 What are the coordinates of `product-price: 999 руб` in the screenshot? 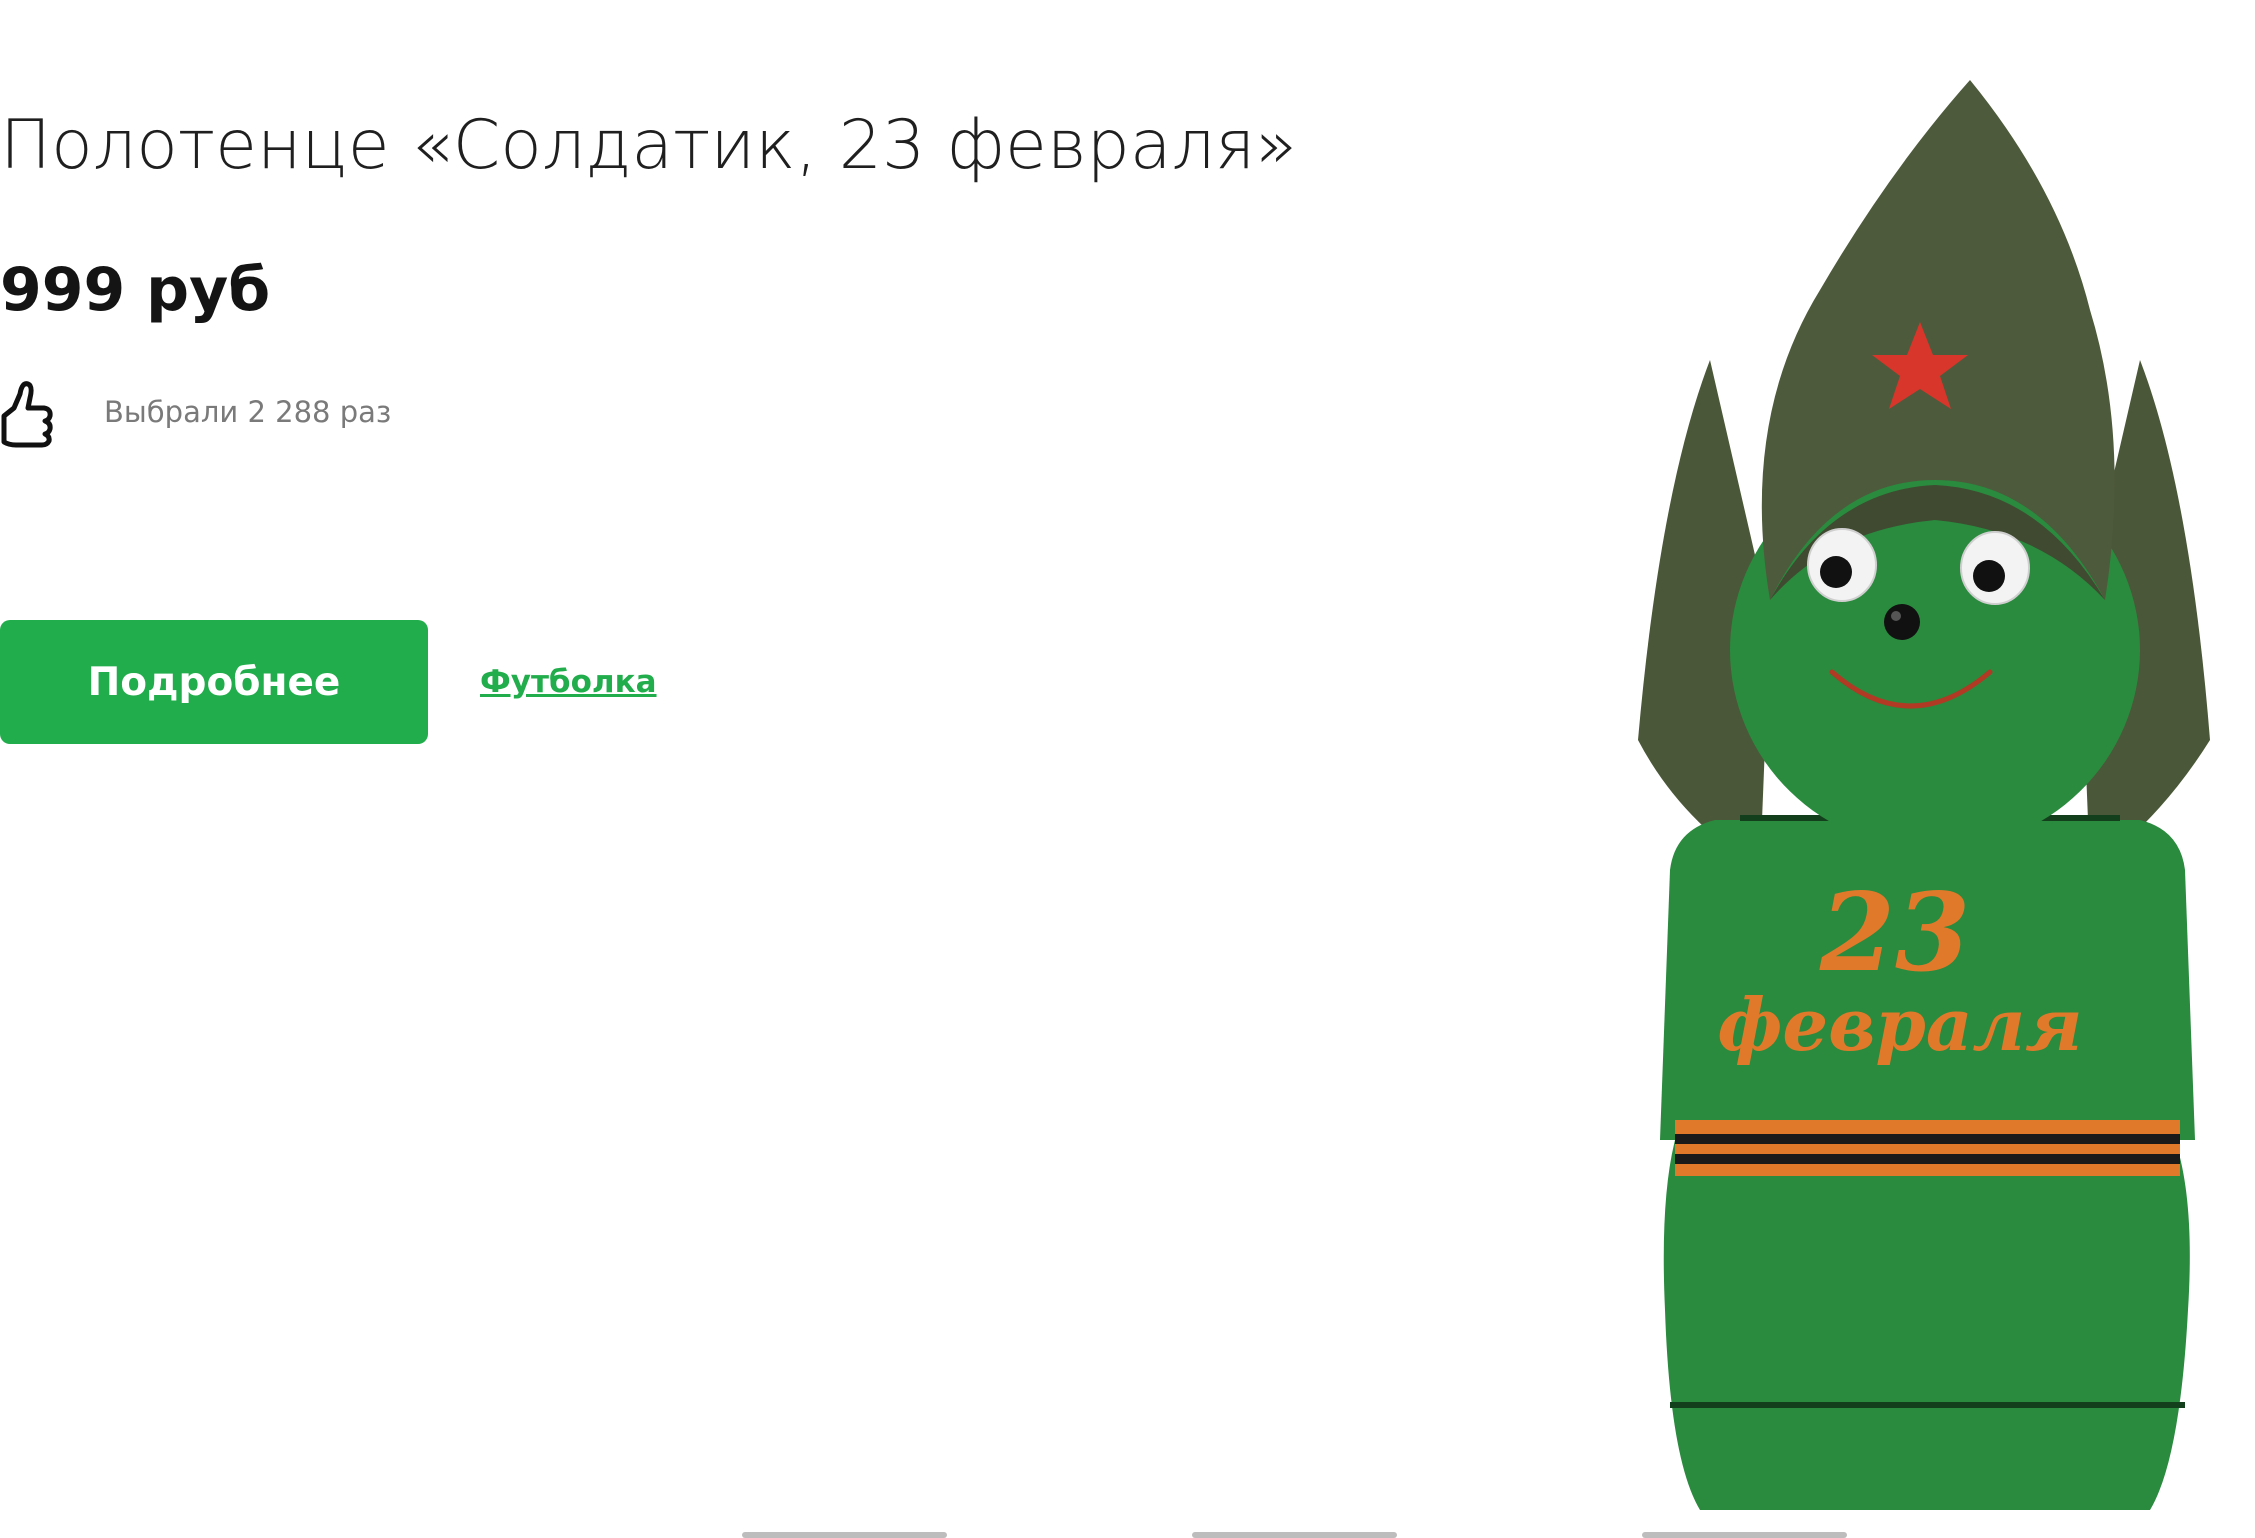 It's located at (135, 290).